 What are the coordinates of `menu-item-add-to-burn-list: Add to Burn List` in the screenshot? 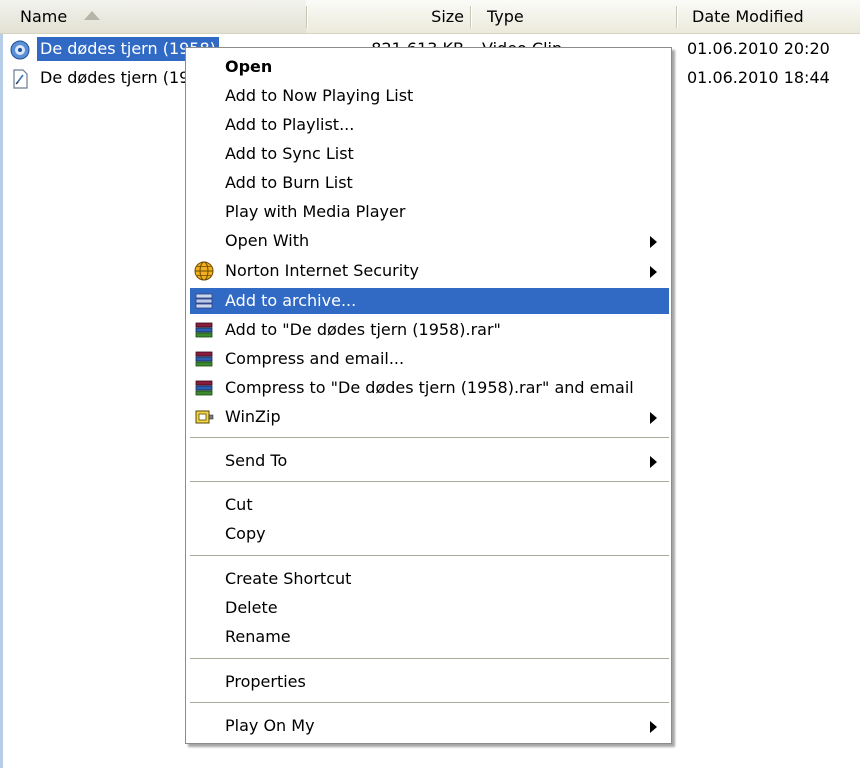 It's located at (429, 183).